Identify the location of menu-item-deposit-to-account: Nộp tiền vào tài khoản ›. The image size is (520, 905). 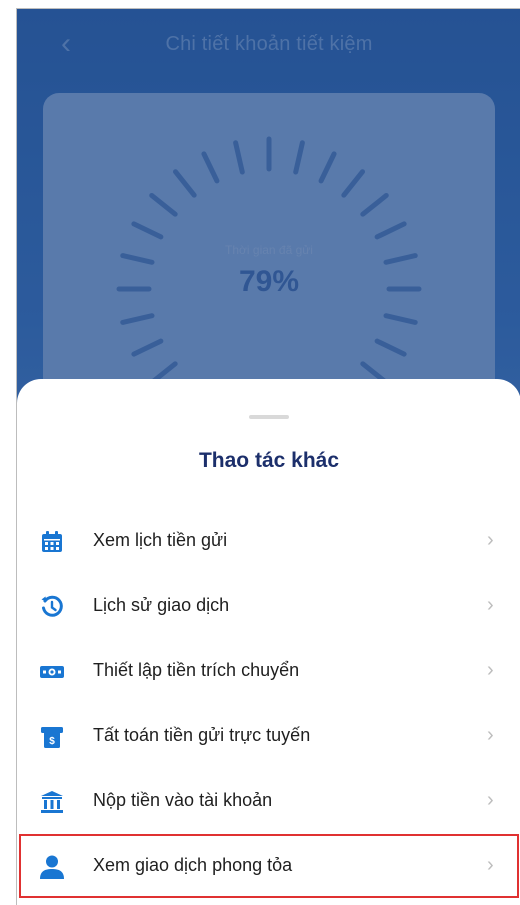
(268, 801).